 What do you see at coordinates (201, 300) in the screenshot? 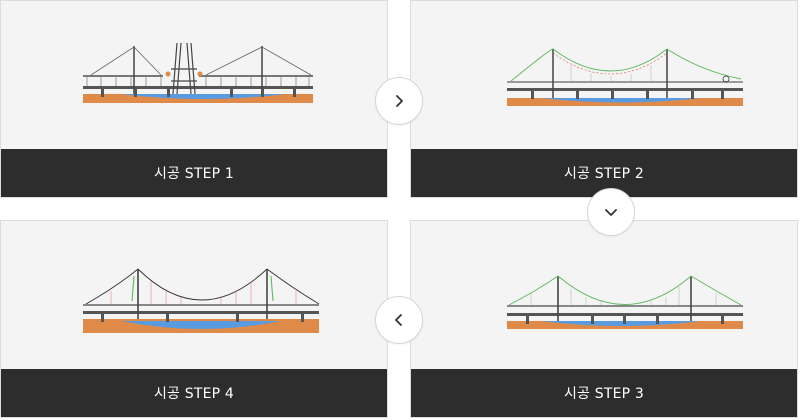
I see `step-4-bridge-illustration` at bounding box center [201, 300].